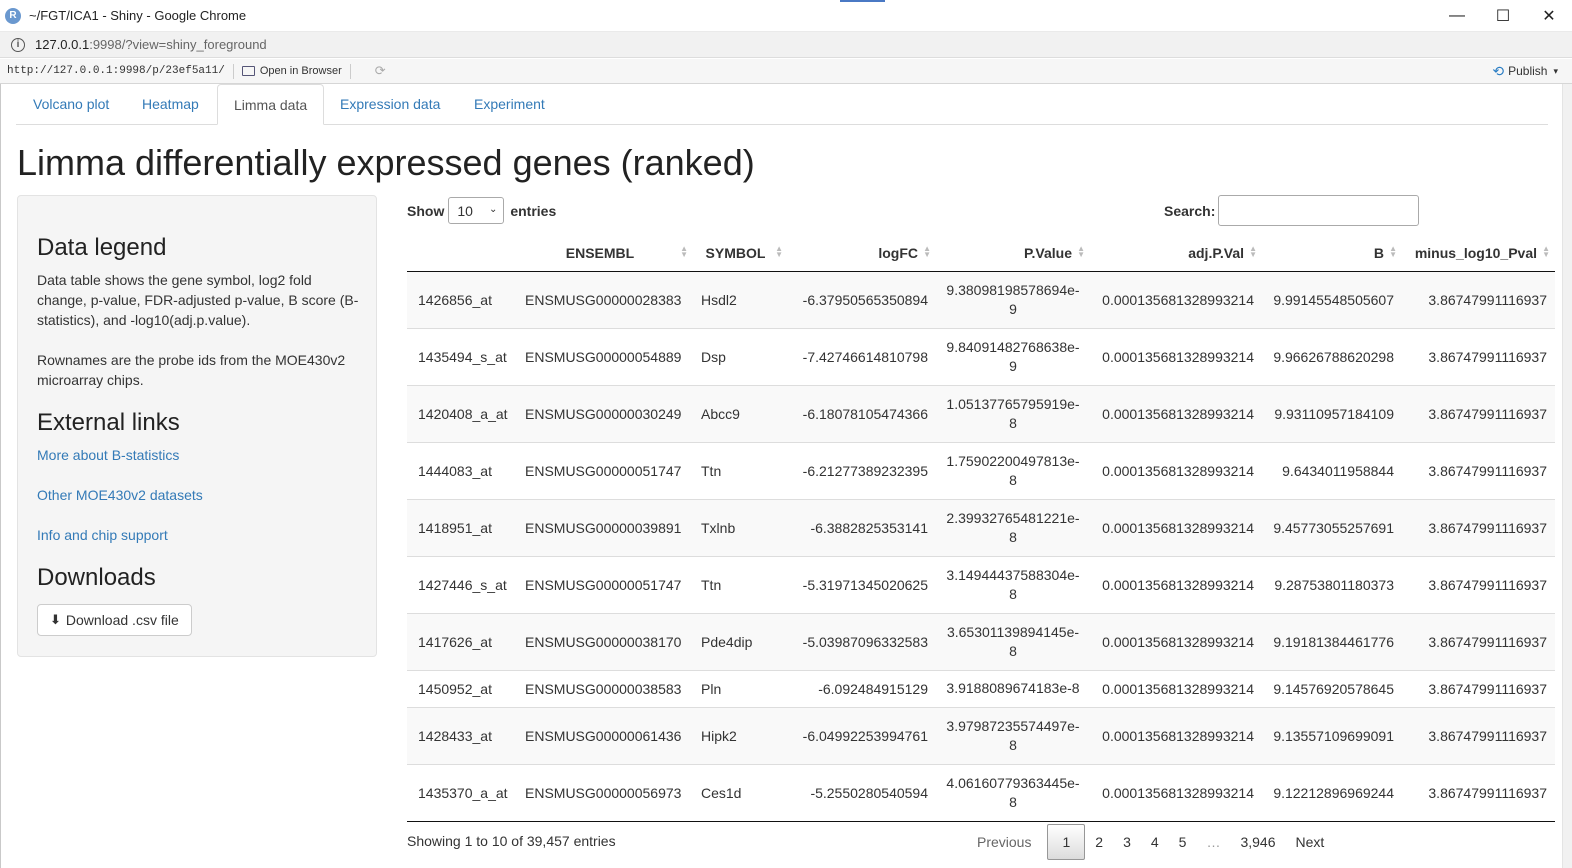  I want to click on cell-ensembl: ENSMUSG00000061436, so click(605, 735).